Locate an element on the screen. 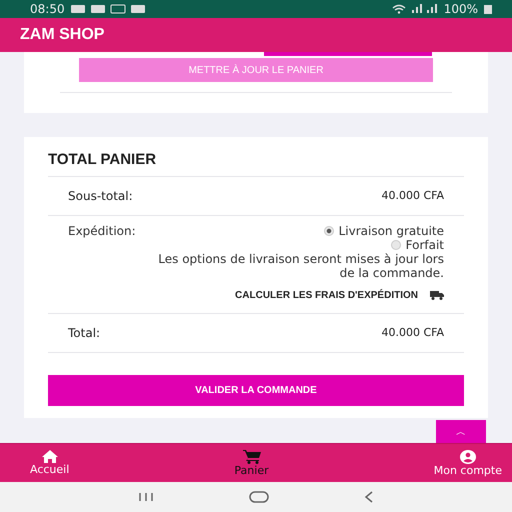 The height and width of the screenshot is (512, 512). nav-tab: Mon compte is located at coordinates (468, 466).